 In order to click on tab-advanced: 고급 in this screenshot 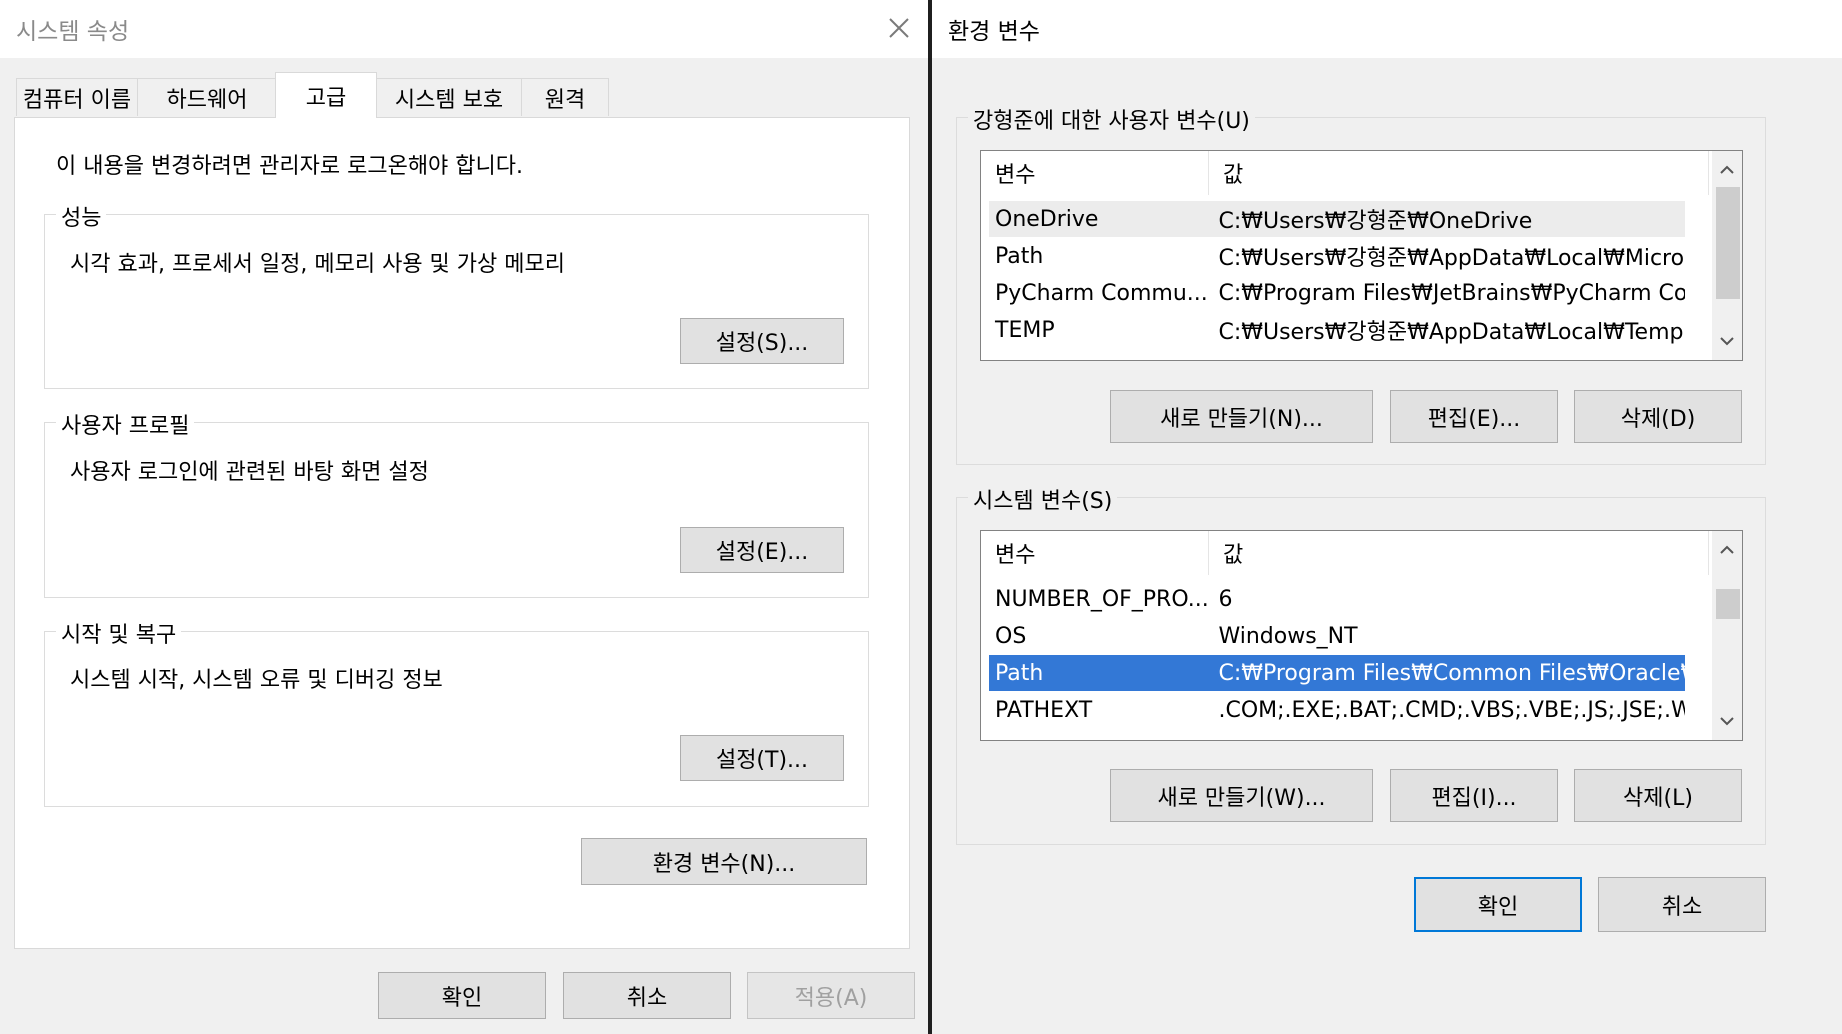, I will do `click(326, 95)`.